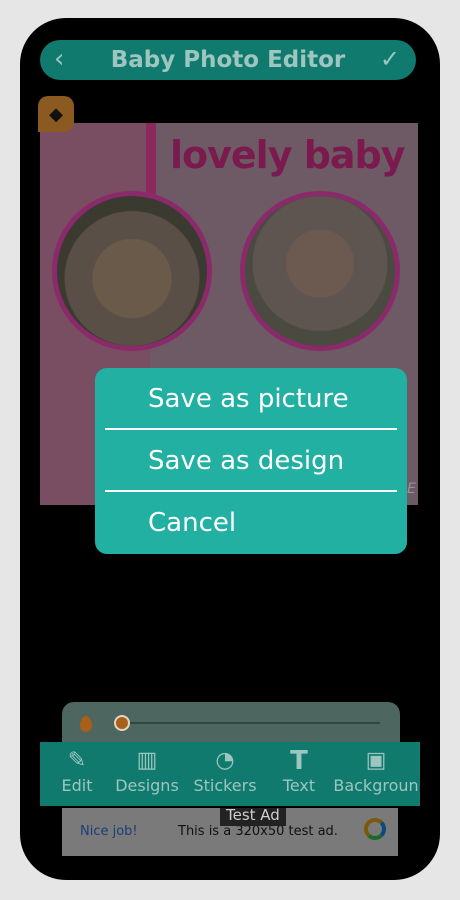 The height and width of the screenshot is (900, 460). I want to click on drop-icon, so click(86, 724).